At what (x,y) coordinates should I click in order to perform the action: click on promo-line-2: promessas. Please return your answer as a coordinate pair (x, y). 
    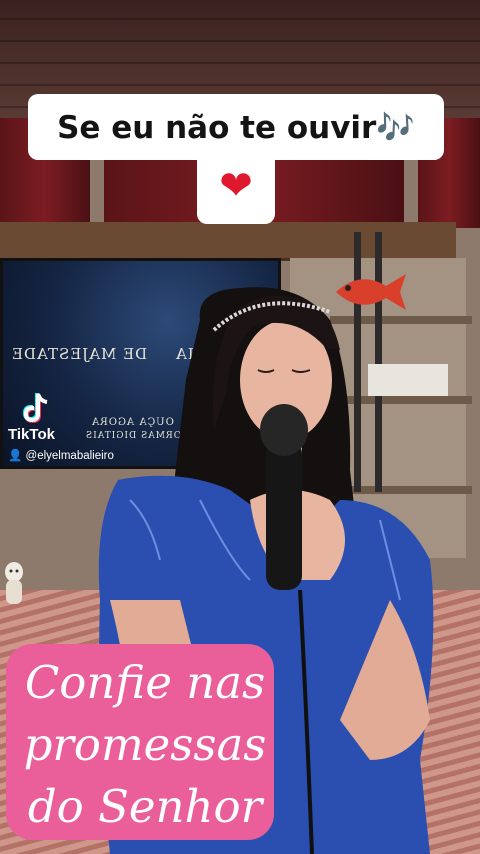
    Looking at the image, I should click on (145, 744).